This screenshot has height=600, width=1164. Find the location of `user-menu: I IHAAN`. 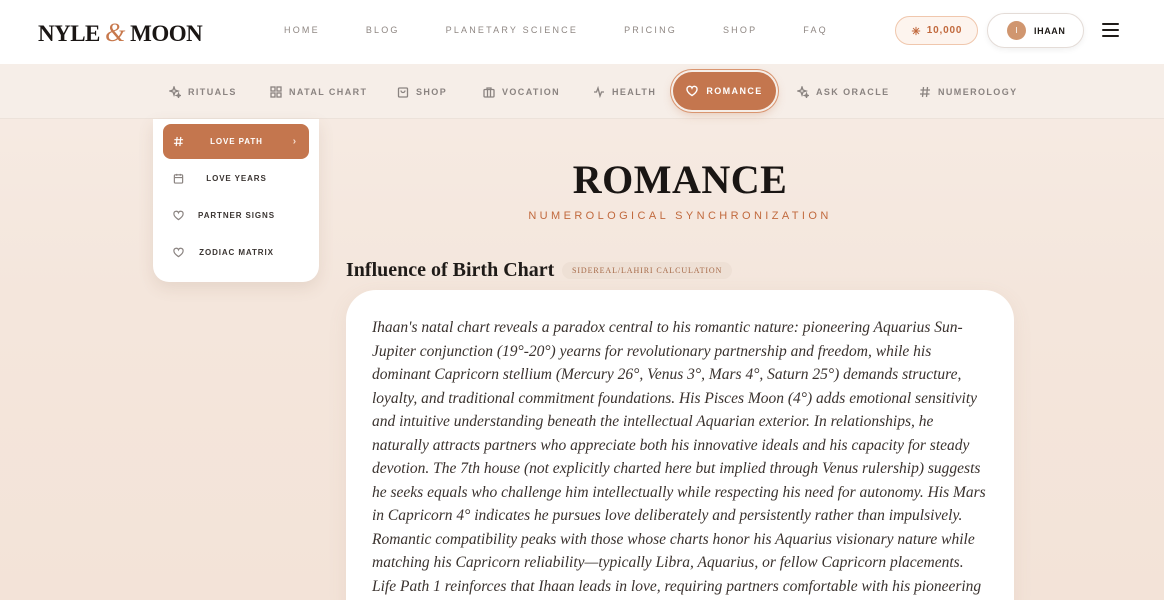

user-menu: I IHAAN is located at coordinates (1035, 30).